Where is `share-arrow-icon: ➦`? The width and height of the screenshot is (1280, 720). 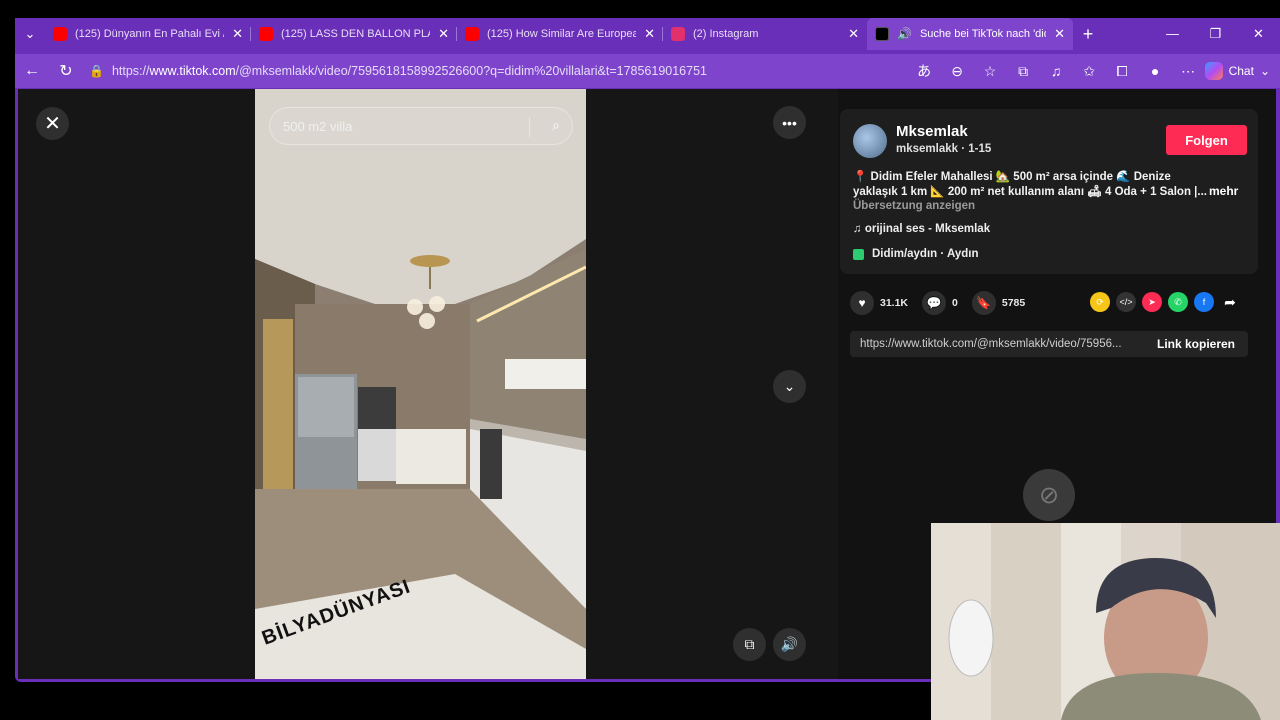
share-arrow-icon: ➦ is located at coordinates (1230, 302).